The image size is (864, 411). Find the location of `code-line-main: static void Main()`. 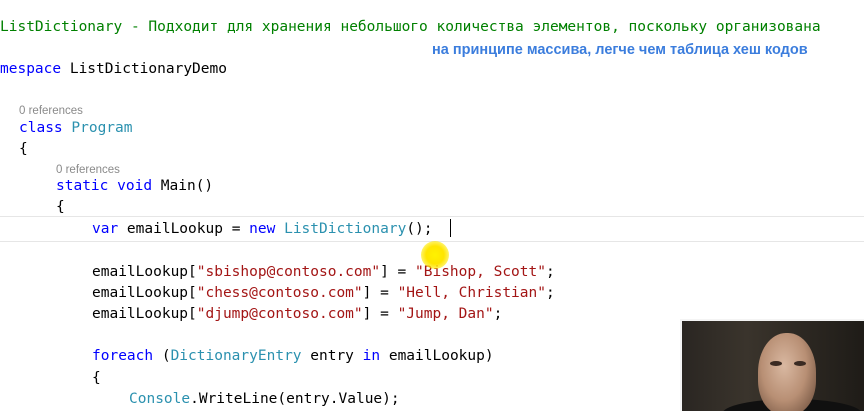

code-line-main: static void Main() is located at coordinates (134, 186).